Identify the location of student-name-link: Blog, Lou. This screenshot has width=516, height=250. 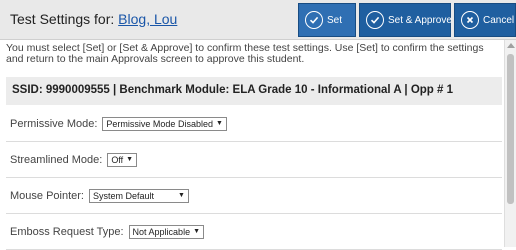
(147, 19).